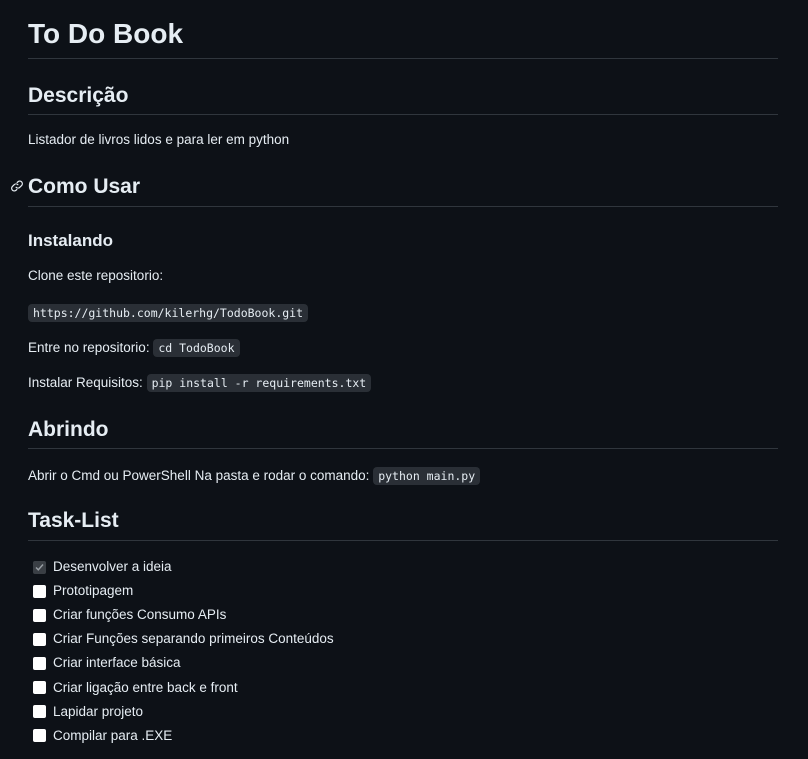  Describe the element at coordinates (84, 186) in the screenshot. I see `heading-como-usar: Como Usar` at that location.